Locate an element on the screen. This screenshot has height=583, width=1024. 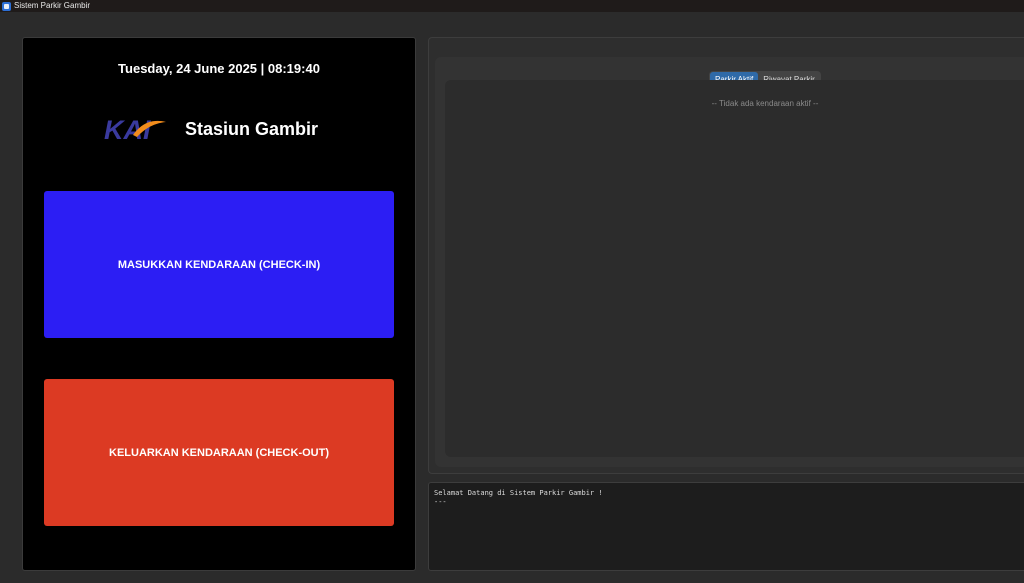
kai-logo: KAI is located at coordinates (135, 129).